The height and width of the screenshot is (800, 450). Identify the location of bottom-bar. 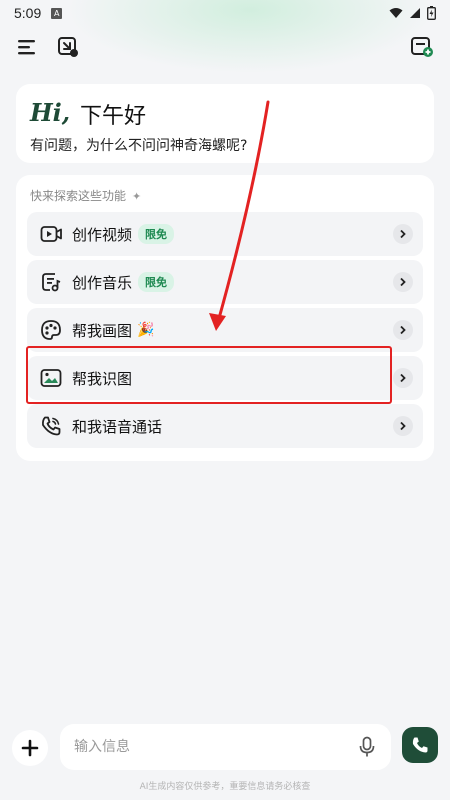
(225, 747).